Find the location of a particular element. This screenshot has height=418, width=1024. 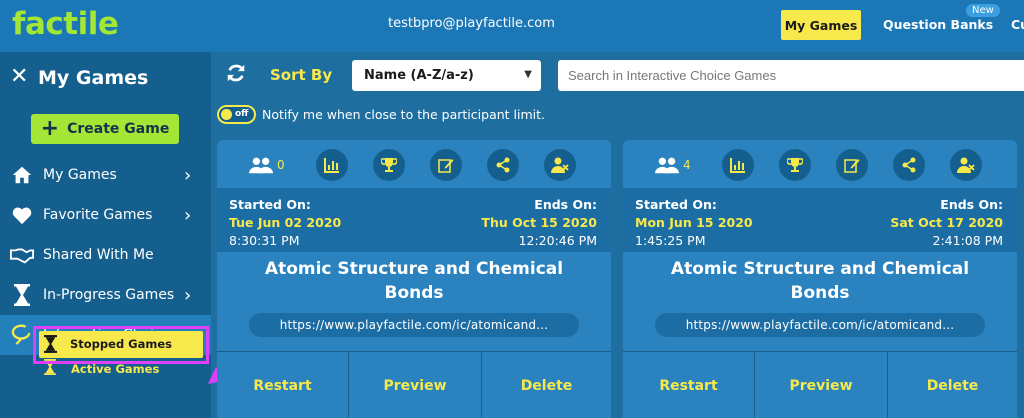

sidebar-header: ✕ My Games is located at coordinates (105, 77).